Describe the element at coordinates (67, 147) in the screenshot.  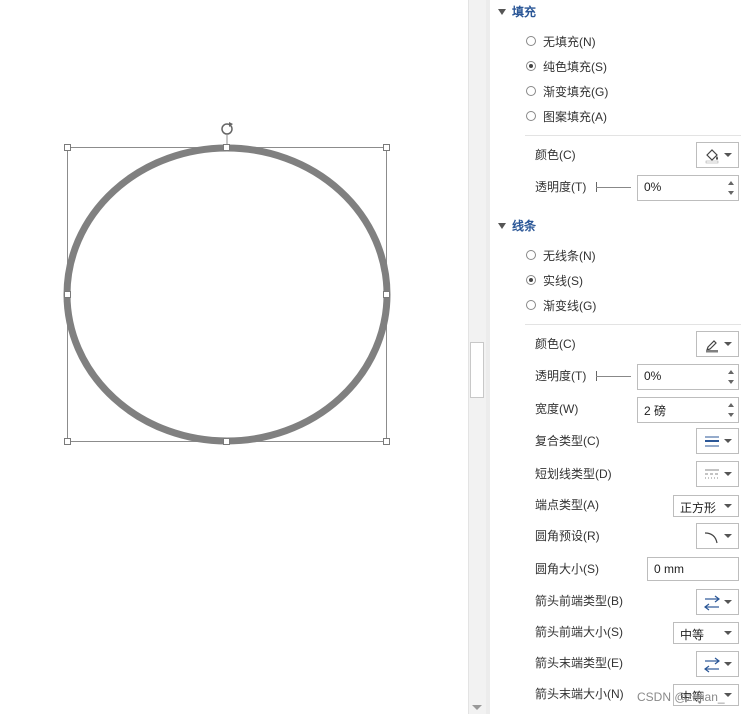
I see `resize-handle-top-left` at that location.